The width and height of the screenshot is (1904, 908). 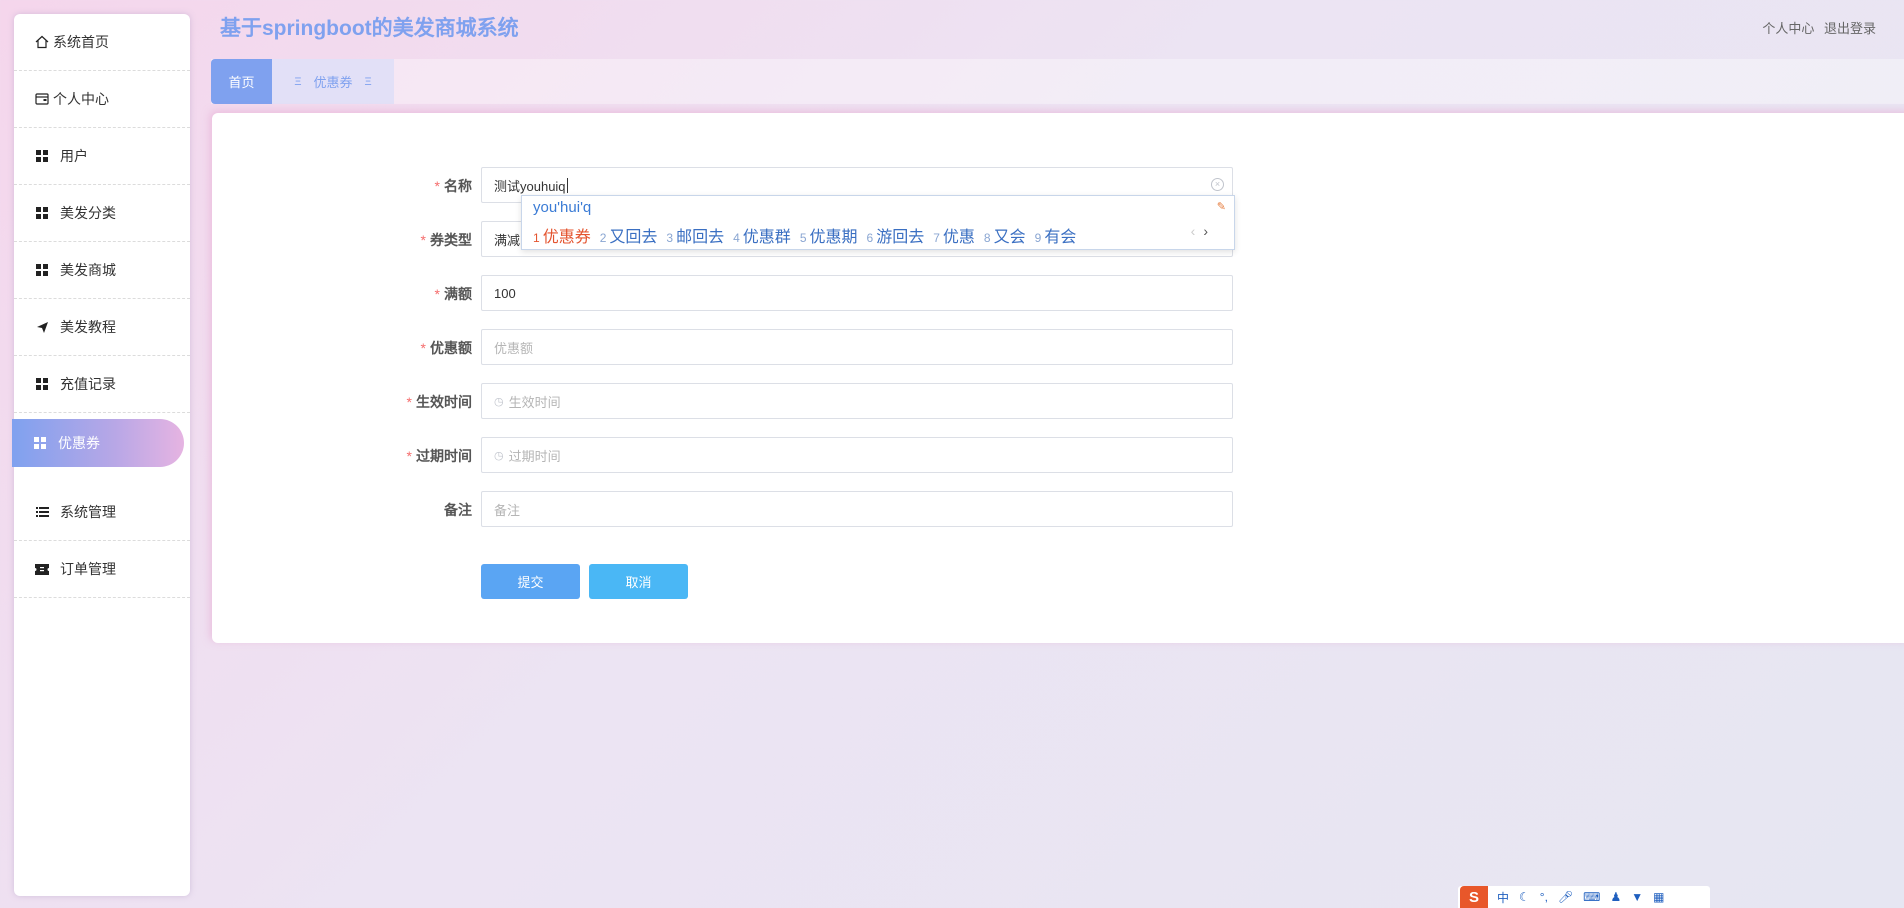 I want to click on sidebar-item-home: 系统首页, so click(x=102, y=42).